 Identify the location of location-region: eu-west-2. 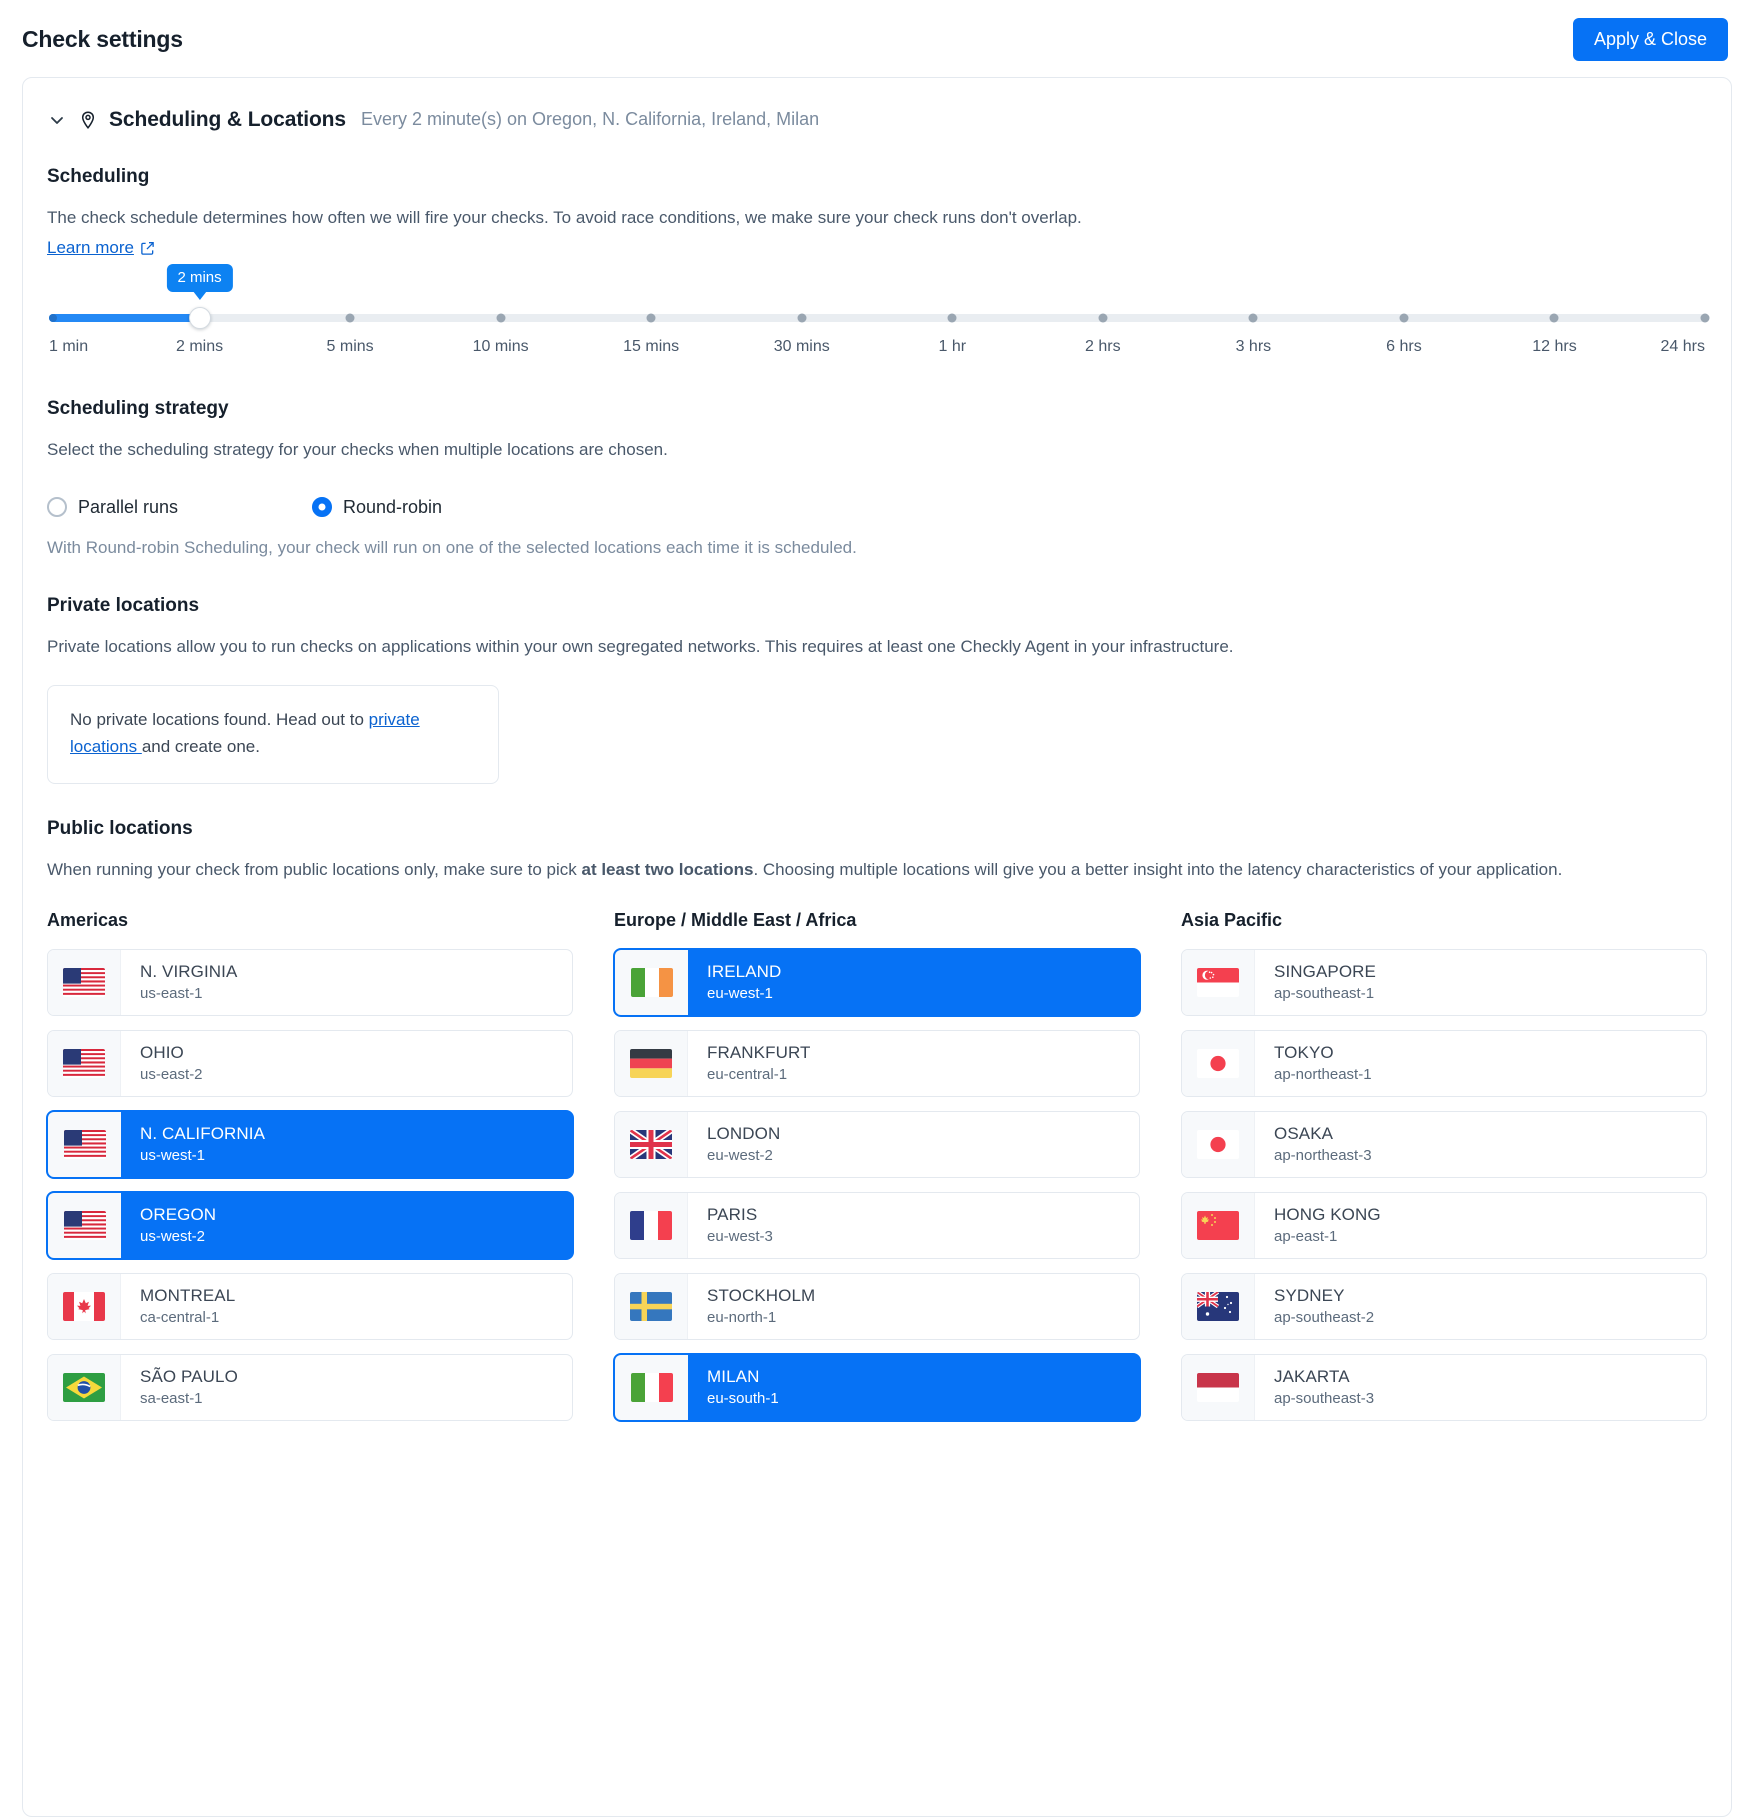
(740, 1156).